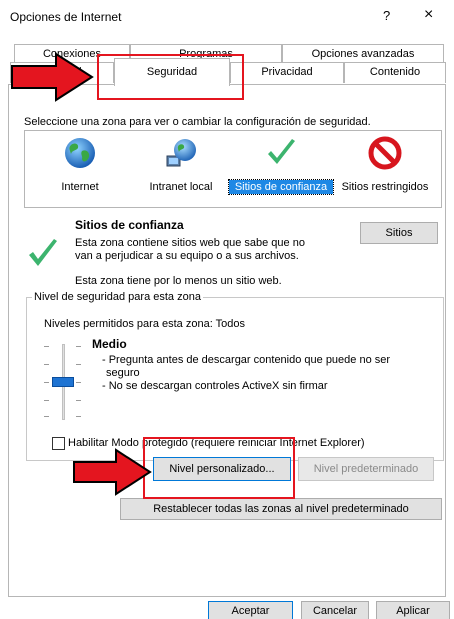 This screenshot has width=454, height=619. I want to click on security-bullet-1b: seguro, so click(123, 373).